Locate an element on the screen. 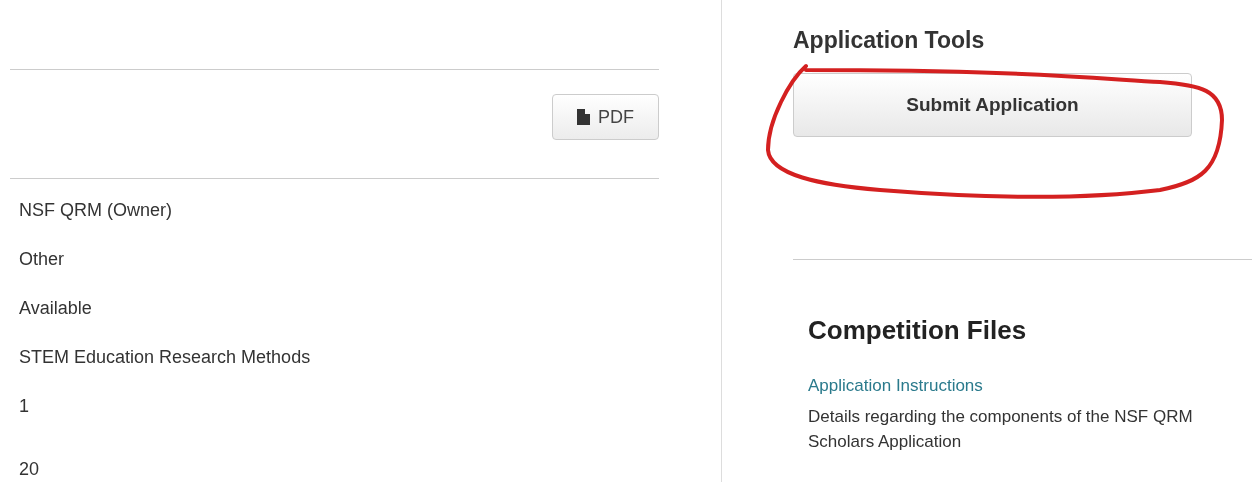  field-value: Available is located at coordinates (55, 308).